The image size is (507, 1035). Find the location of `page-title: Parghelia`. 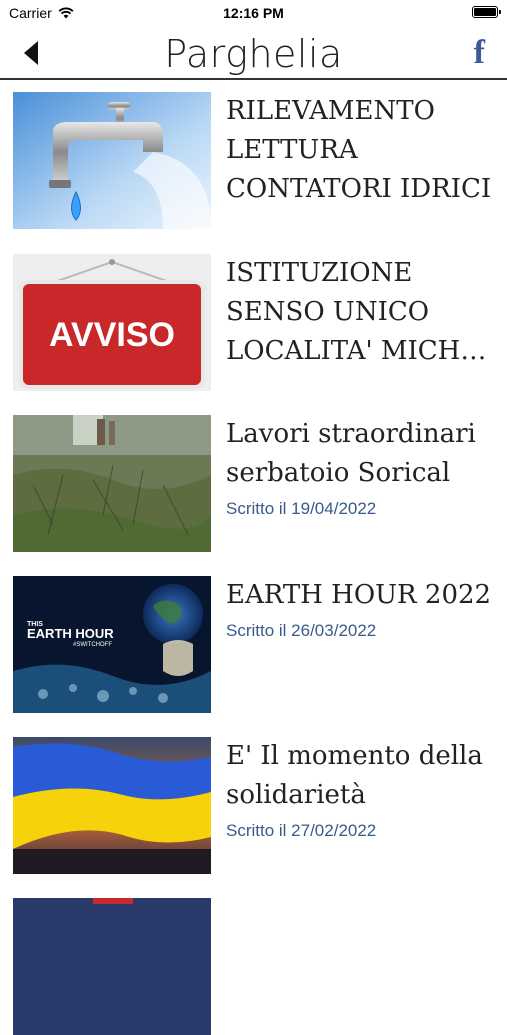

page-title: Parghelia is located at coordinates (253, 54).